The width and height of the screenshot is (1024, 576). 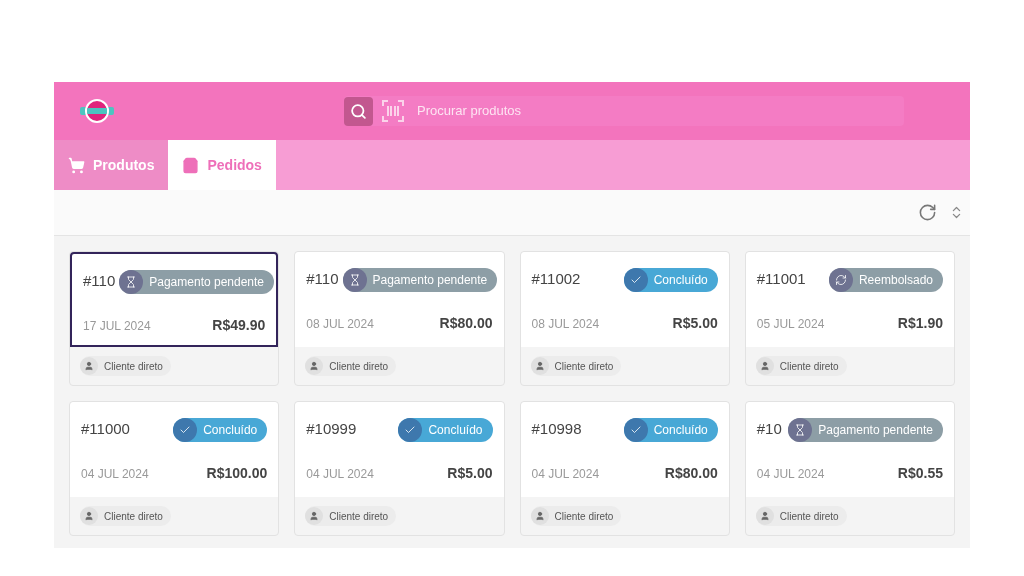 What do you see at coordinates (174, 468) in the screenshot?
I see `order-card: #11000 Concluído 04 JUL 2024 R$100.00 Cliente direto` at bounding box center [174, 468].